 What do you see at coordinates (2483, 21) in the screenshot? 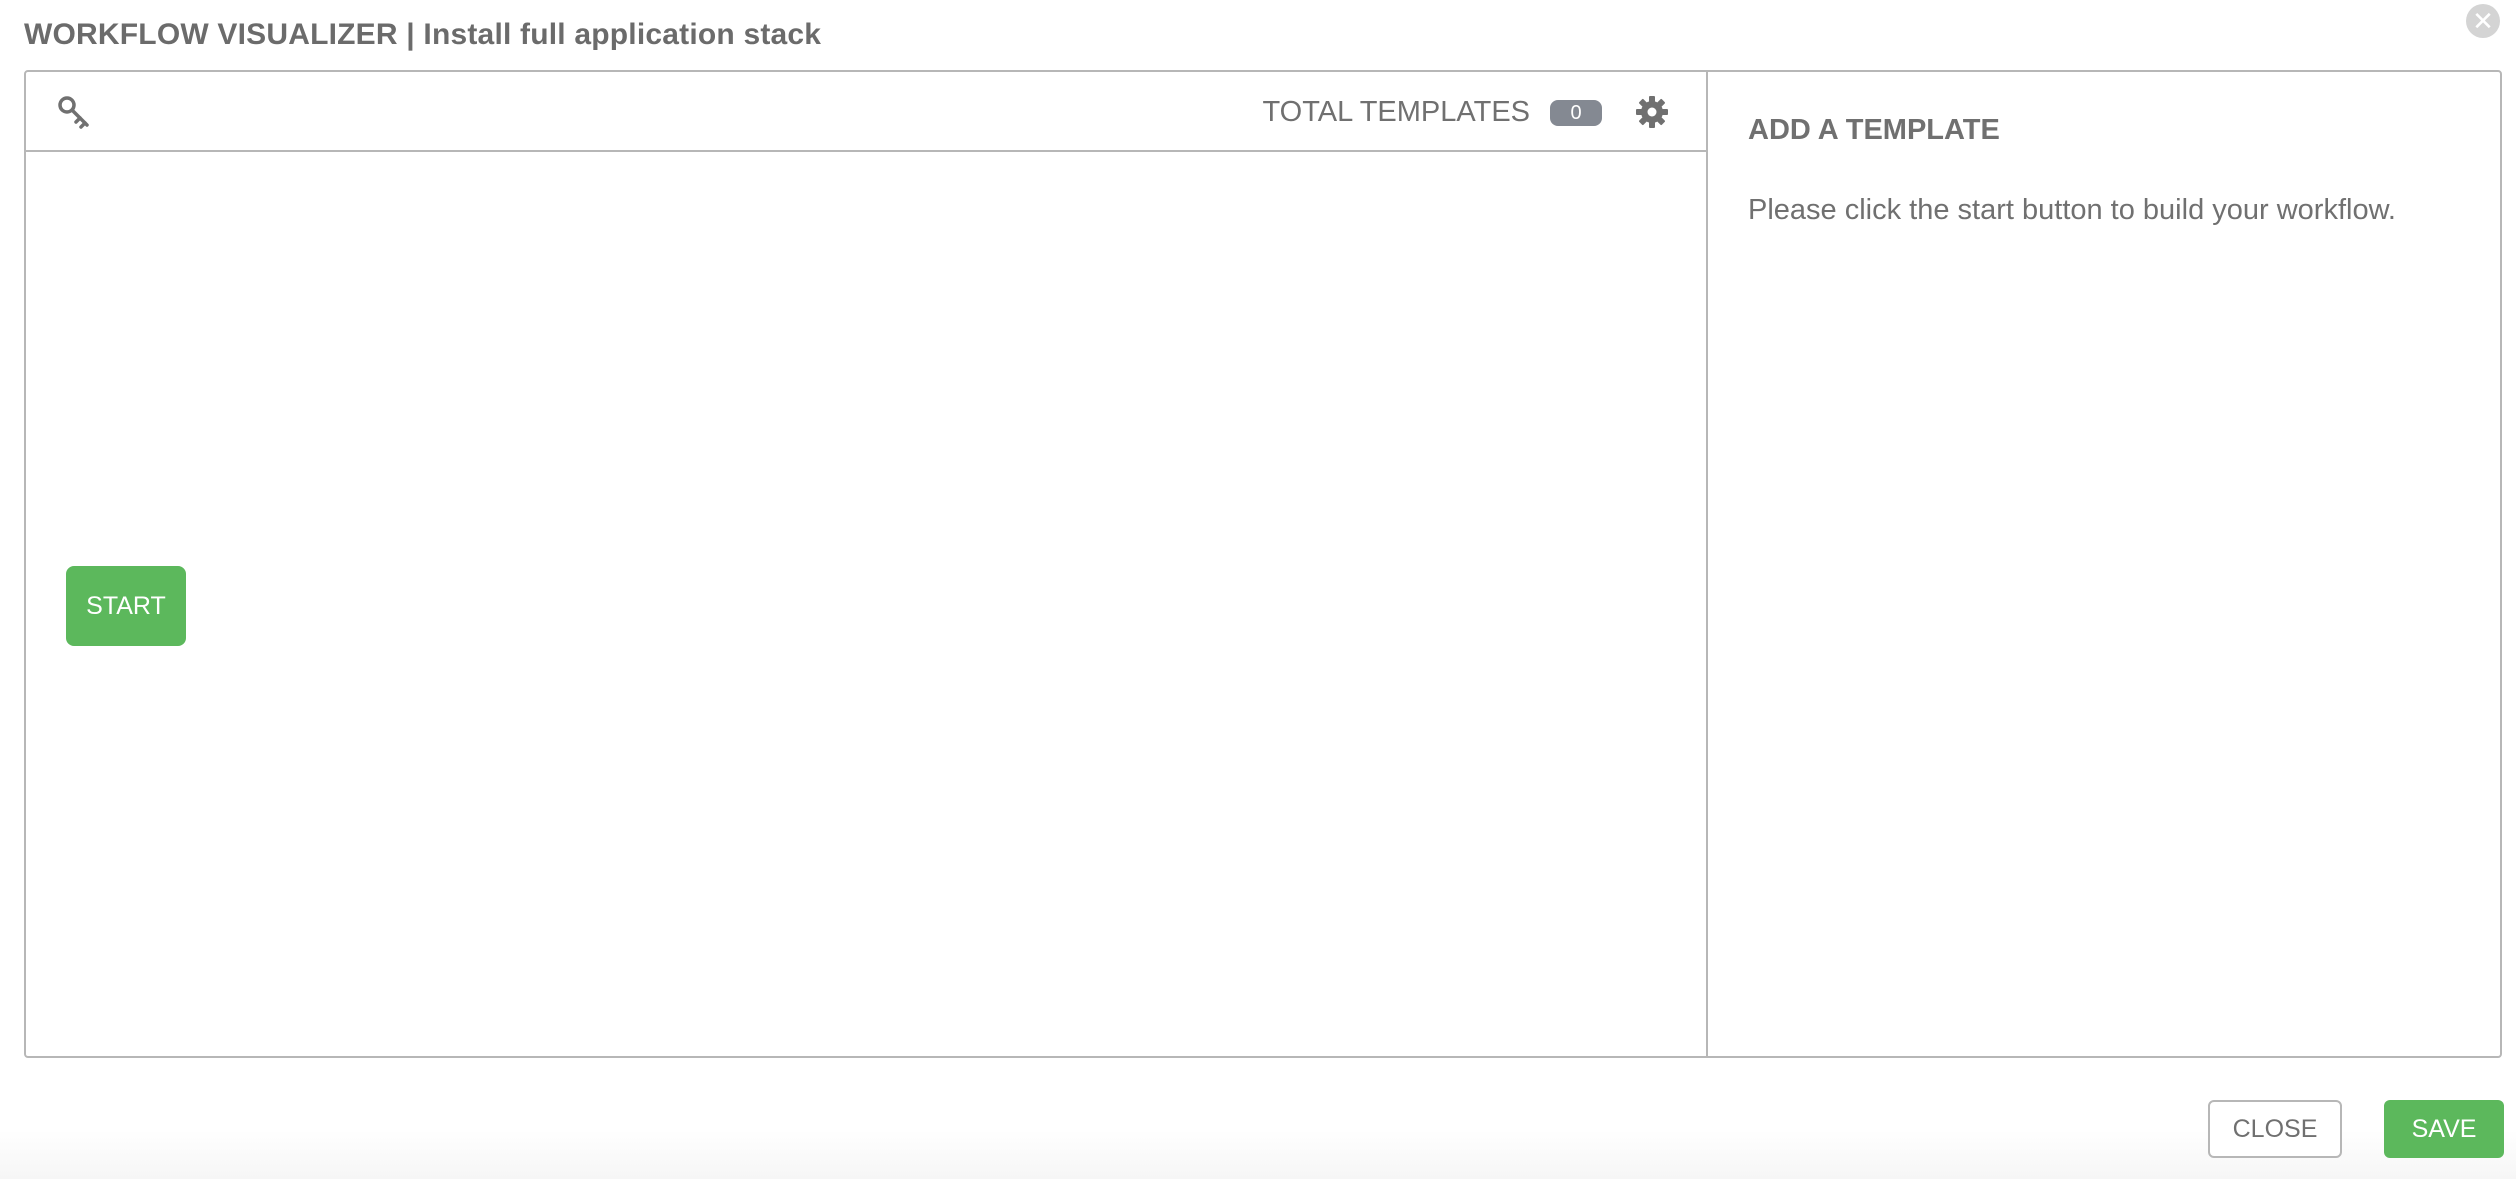
I see `close-icon: ✕` at bounding box center [2483, 21].